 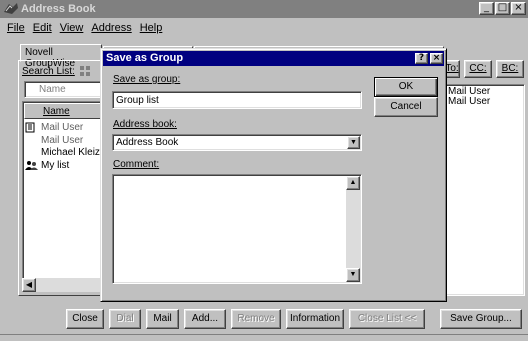 I want to click on group-name-input: Group list, so click(x=237, y=100).